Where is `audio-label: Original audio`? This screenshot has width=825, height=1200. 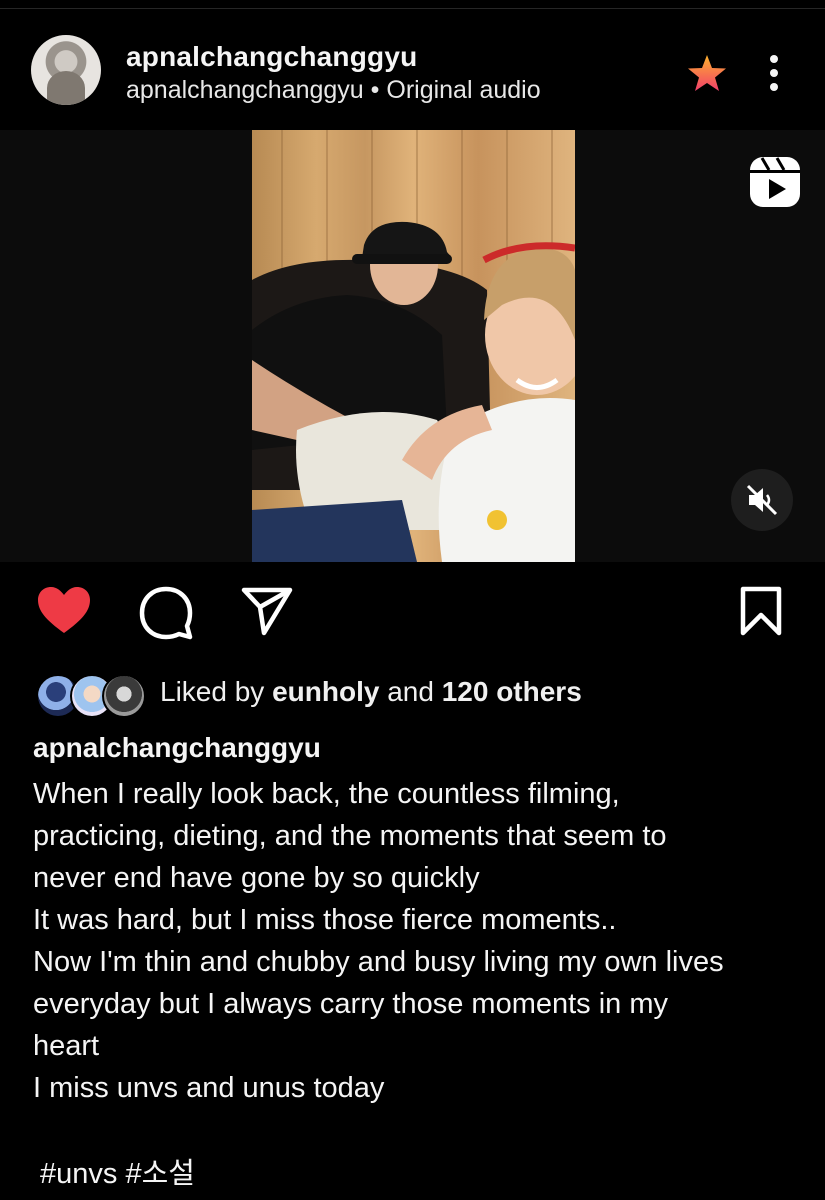
audio-label: Original audio is located at coordinates (463, 90).